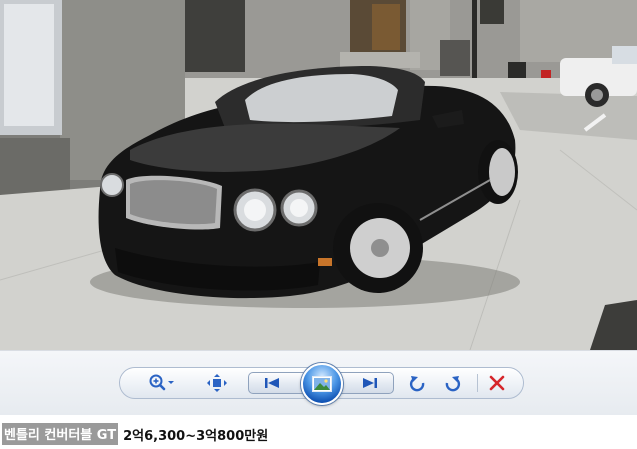  I want to click on viewer-toolbar, so click(321, 384).